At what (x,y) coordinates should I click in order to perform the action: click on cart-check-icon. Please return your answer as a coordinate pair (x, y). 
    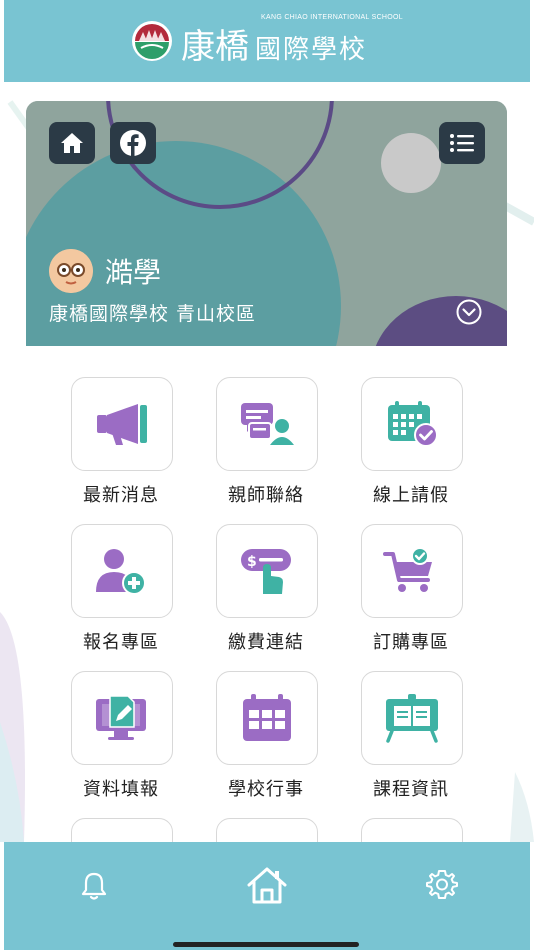
    Looking at the image, I should click on (407, 569).